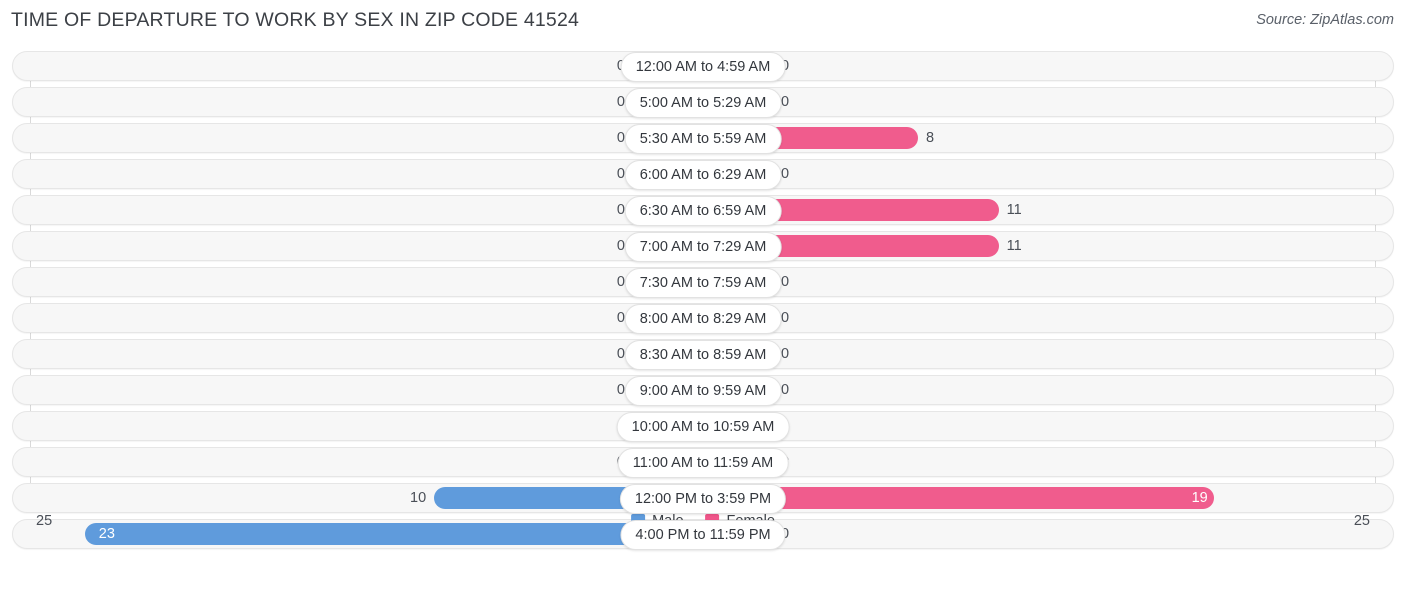 This screenshot has height=595, width=1406. I want to click on row-category-label: 8:00 AM to 8:29 AM, so click(703, 319).